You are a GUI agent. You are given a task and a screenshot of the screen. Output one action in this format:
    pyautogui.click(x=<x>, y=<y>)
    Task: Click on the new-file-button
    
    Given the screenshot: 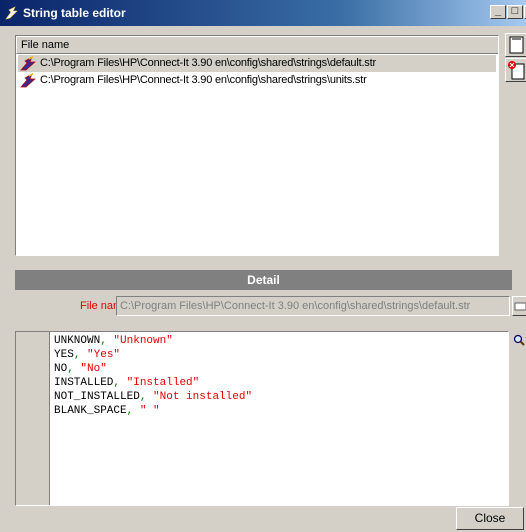 What is the action you would take?
    pyautogui.click(x=515, y=45)
    